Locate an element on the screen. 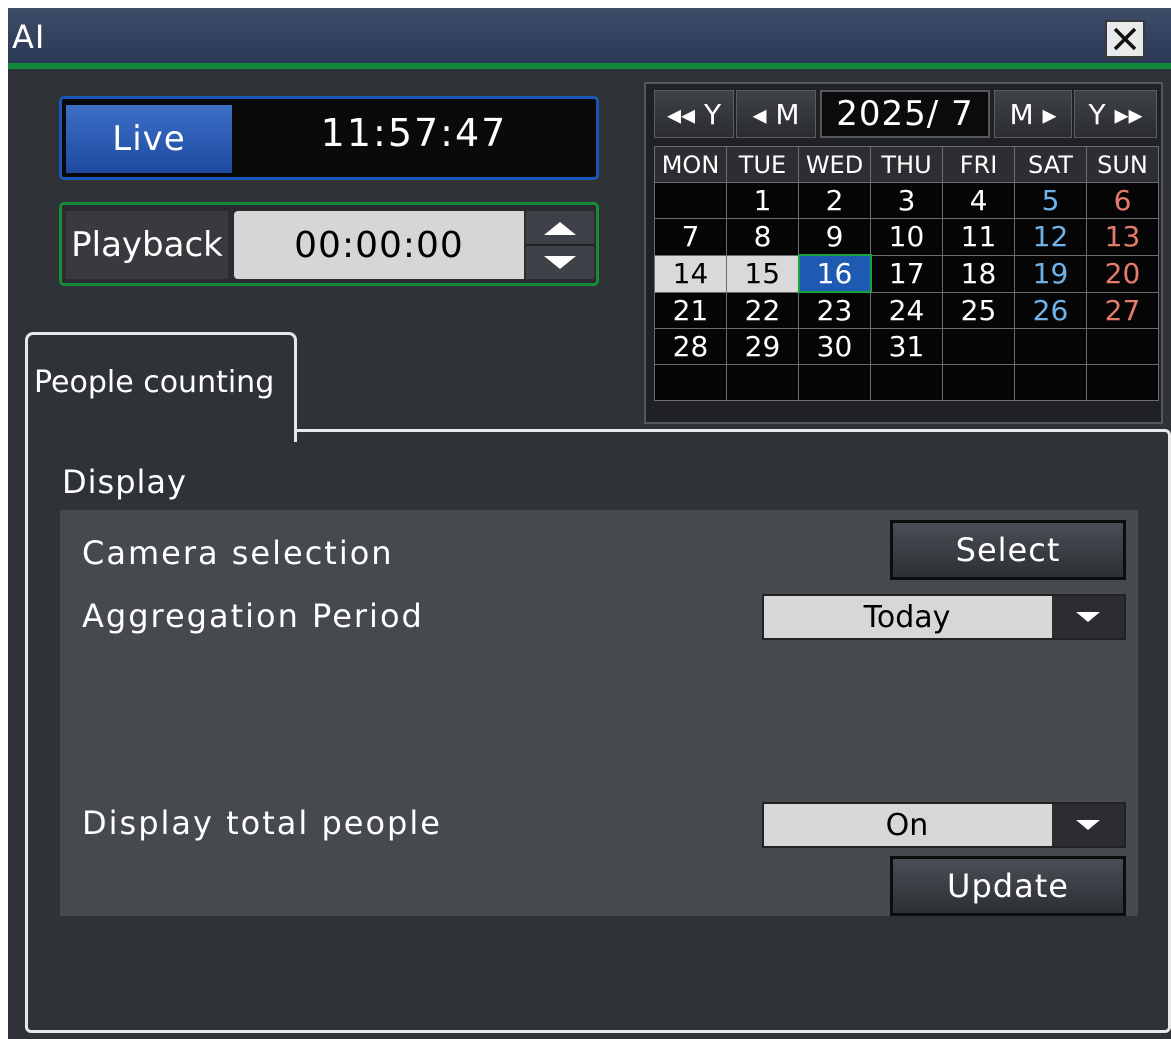  calendar-week: 1 2 3 4 5 6 is located at coordinates (906, 200).